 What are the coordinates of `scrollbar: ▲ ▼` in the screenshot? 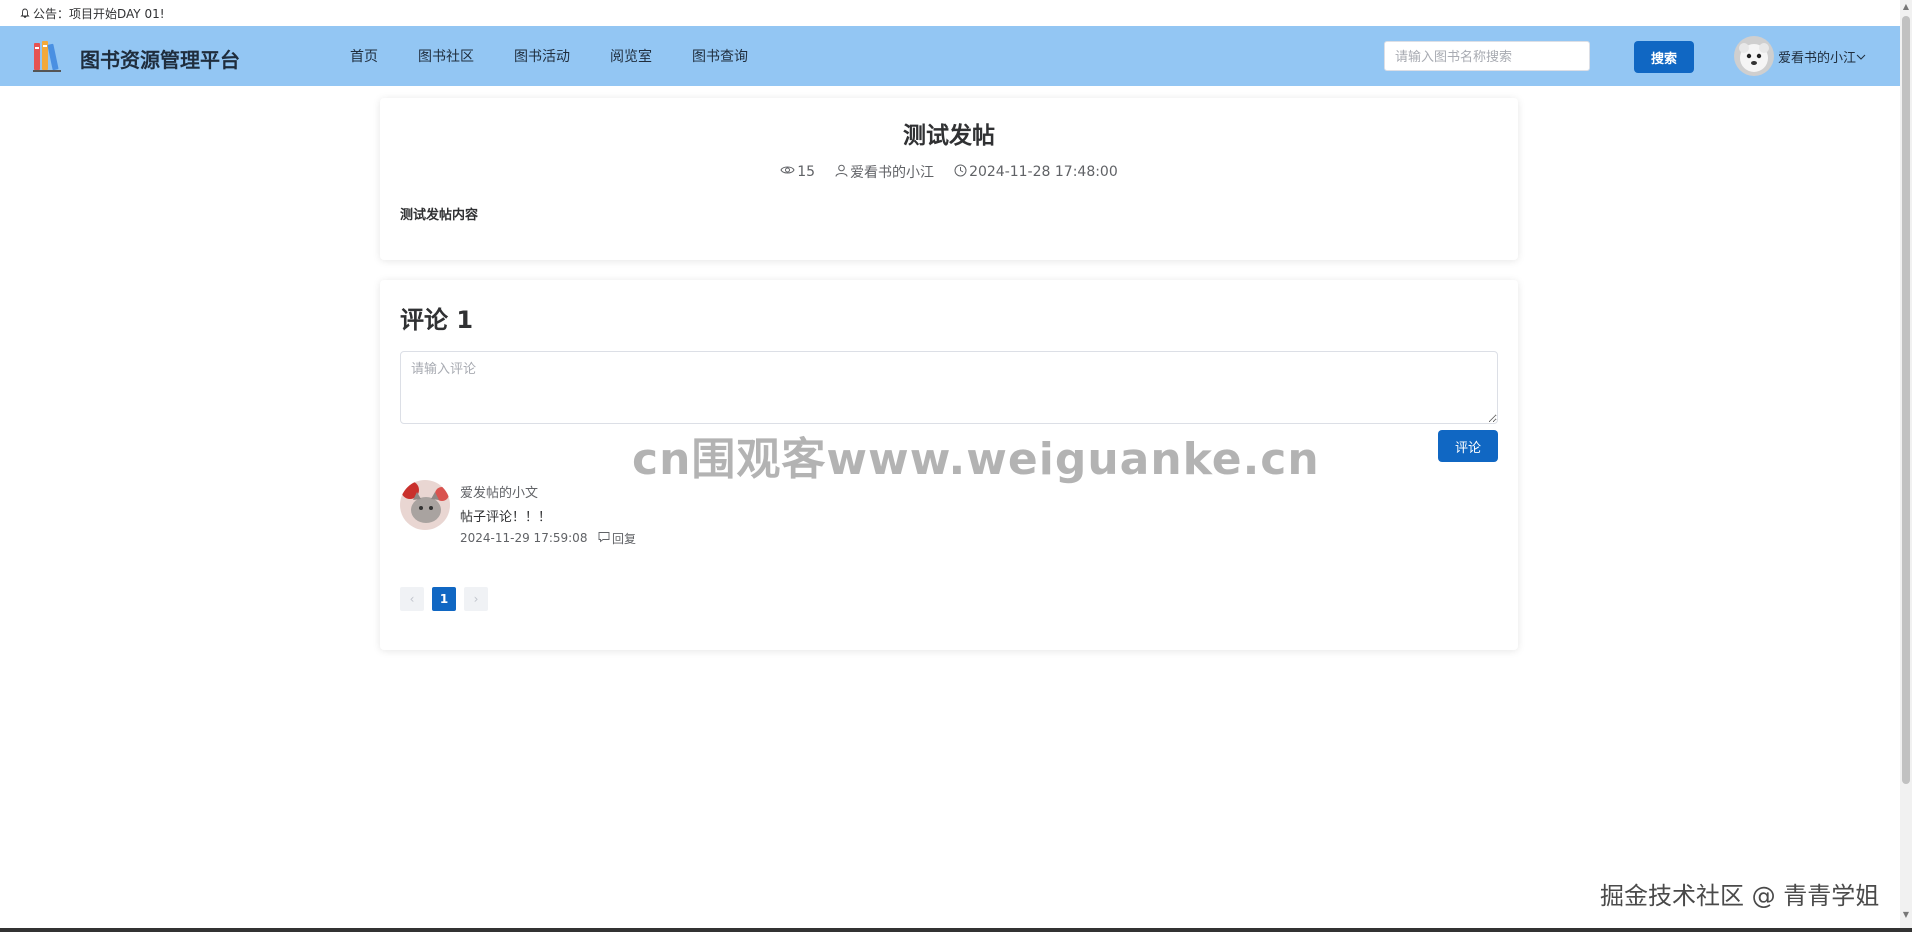 It's located at (1906, 466).